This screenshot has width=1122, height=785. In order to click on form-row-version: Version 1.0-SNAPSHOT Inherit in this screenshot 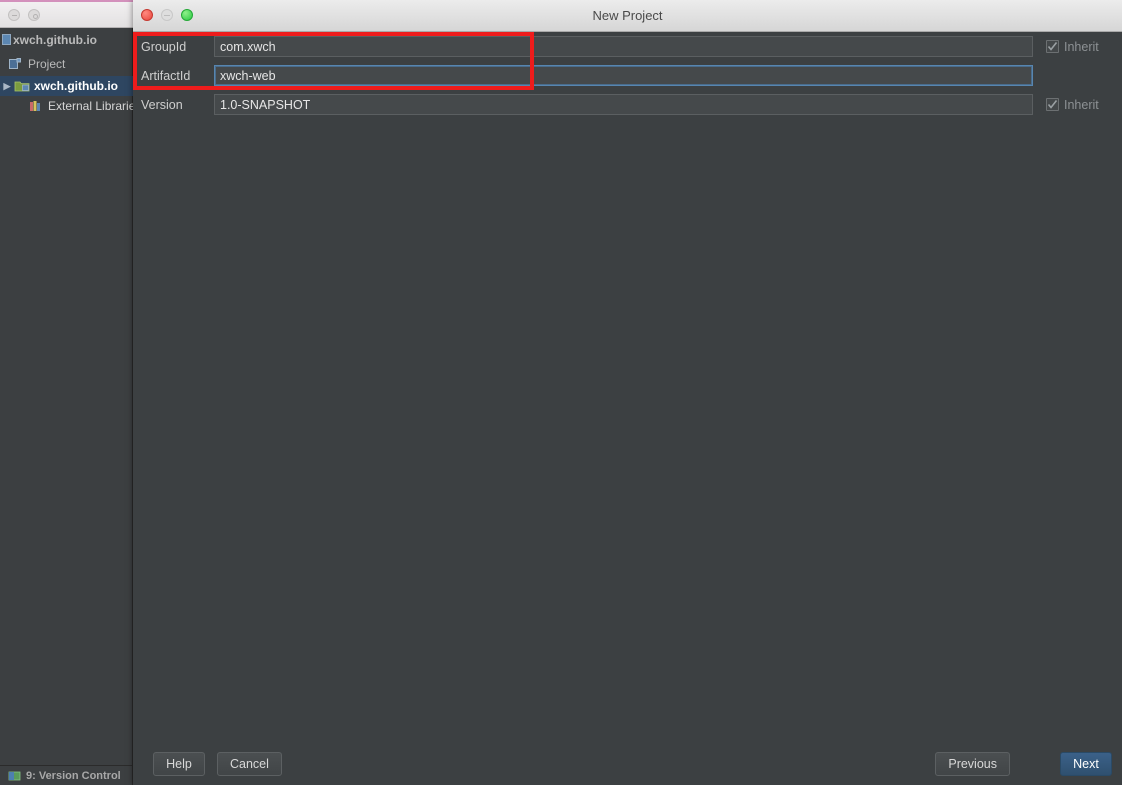, I will do `click(627, 104)`.